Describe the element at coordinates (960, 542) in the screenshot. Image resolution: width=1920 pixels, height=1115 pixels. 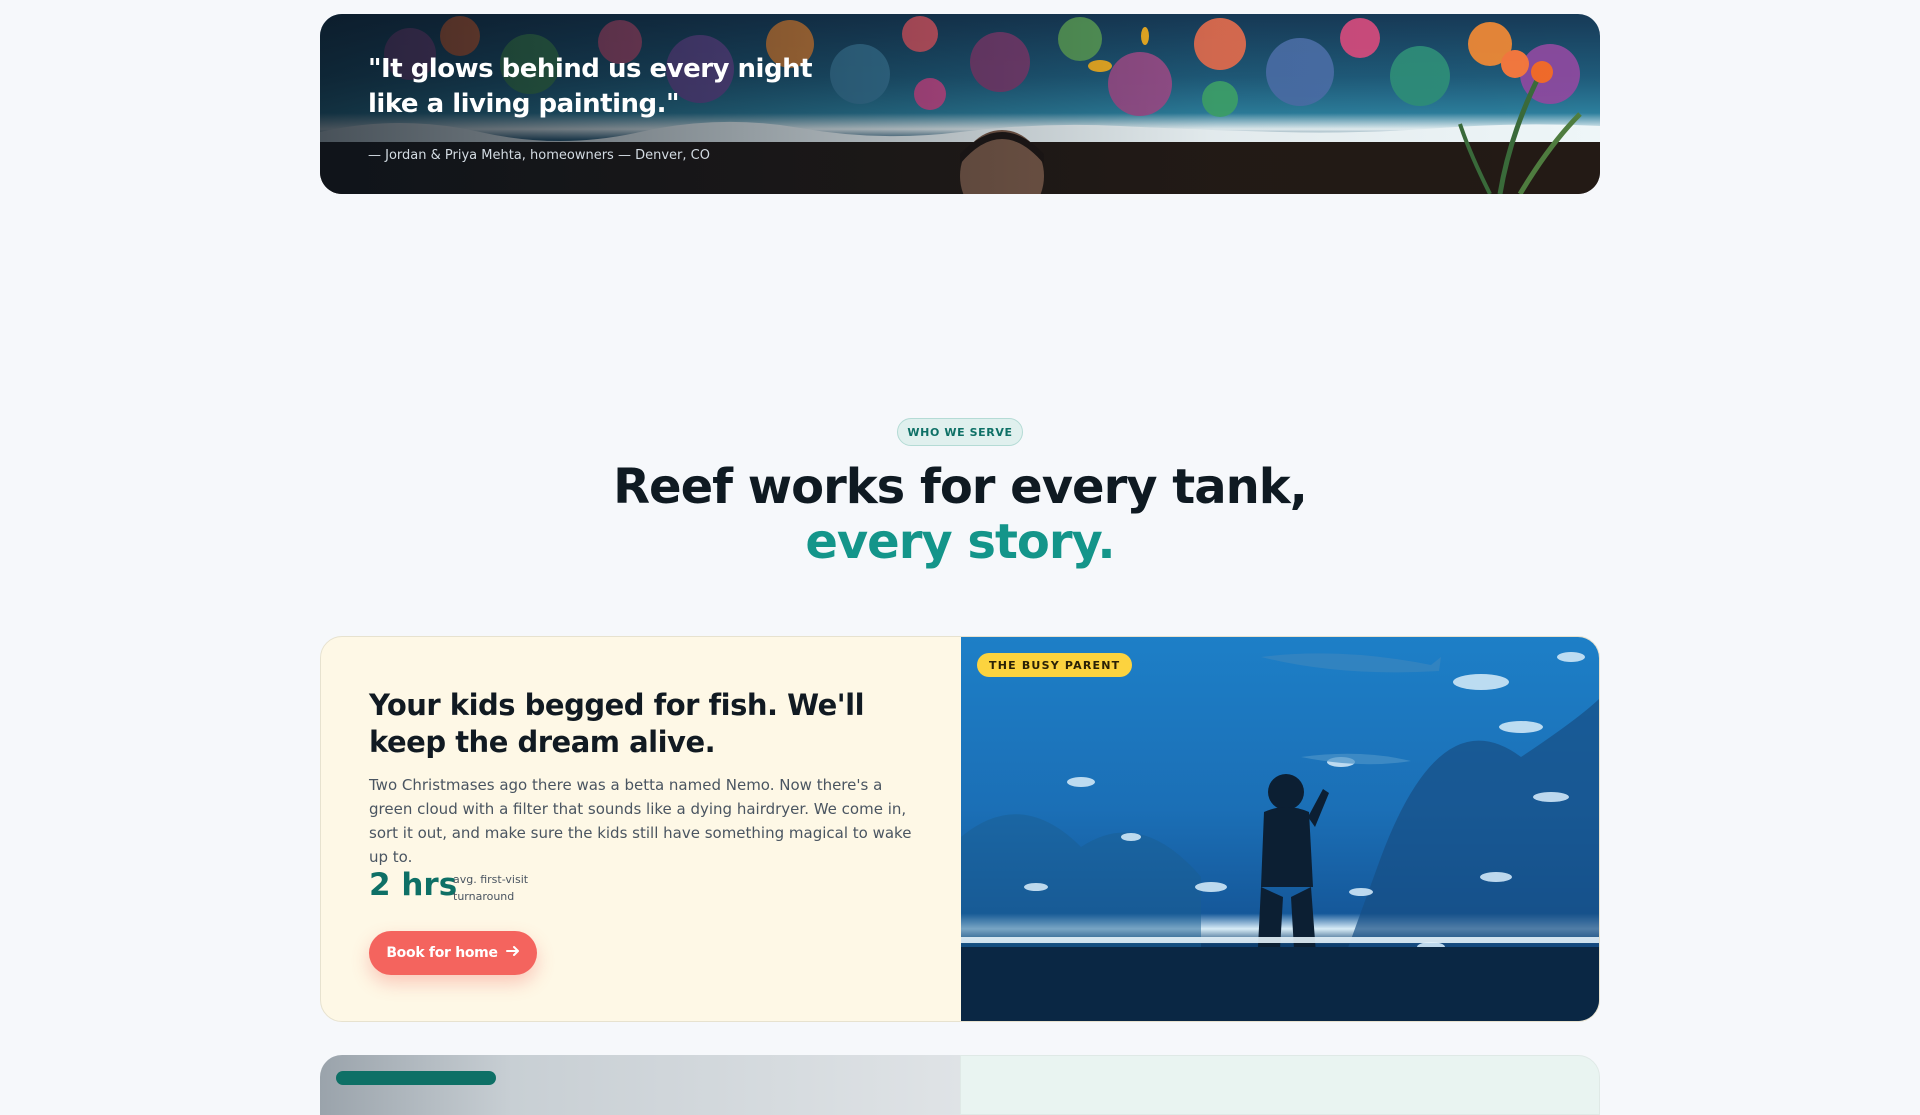
I see `section-title-line2: every story.` at that location.